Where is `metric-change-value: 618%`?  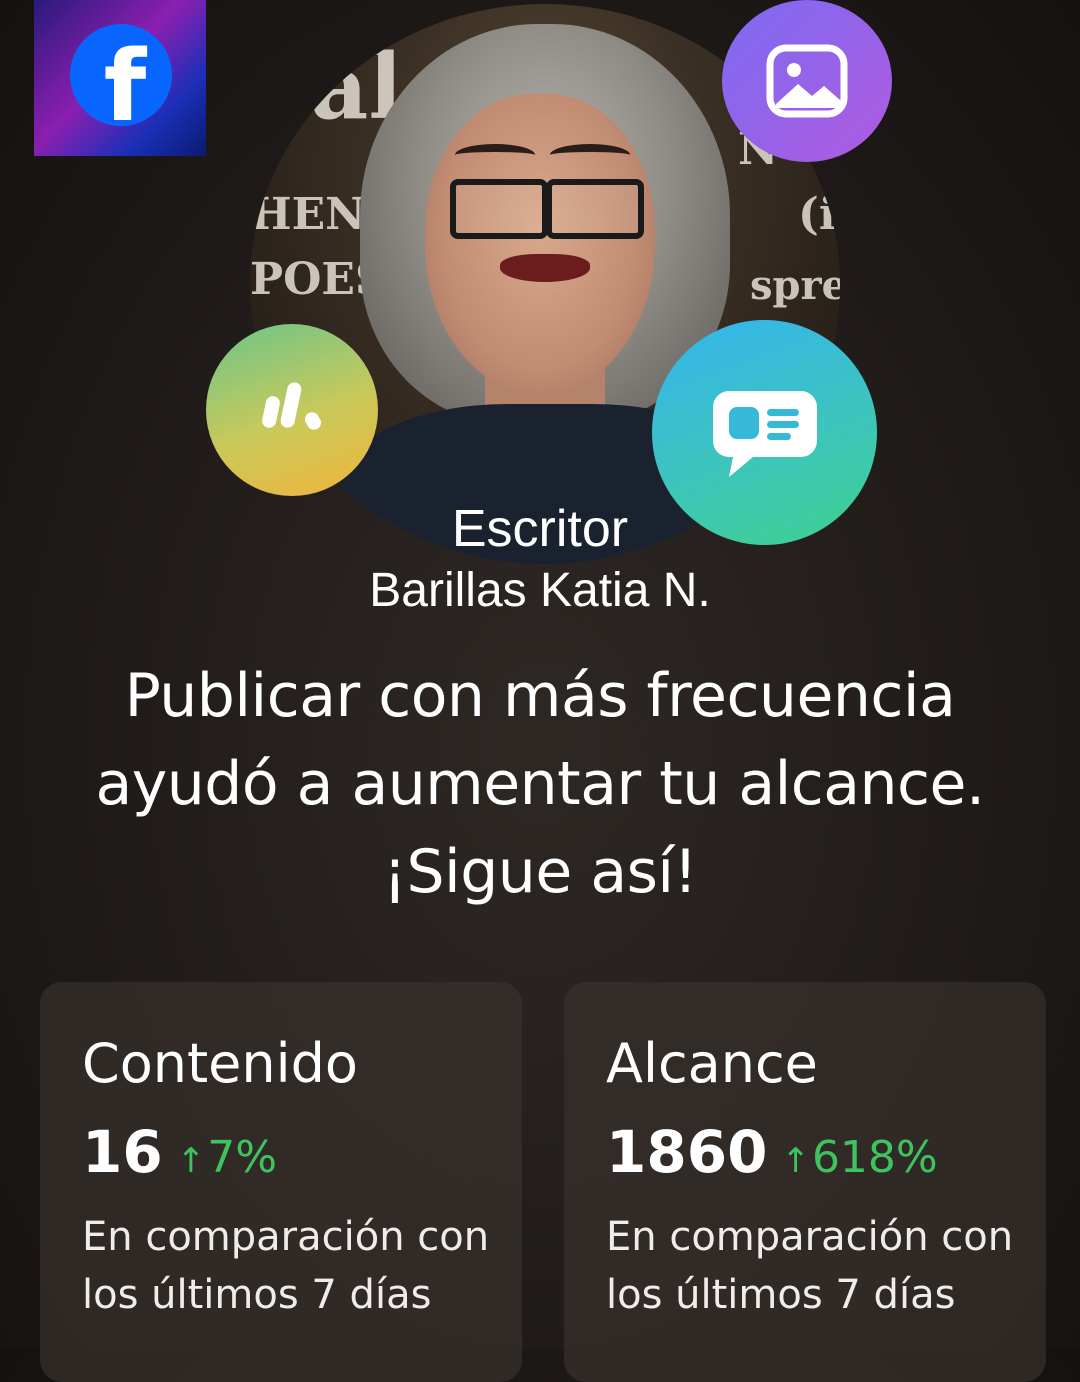 metric-change-value: 618% is located at coordinates (874, 1157).